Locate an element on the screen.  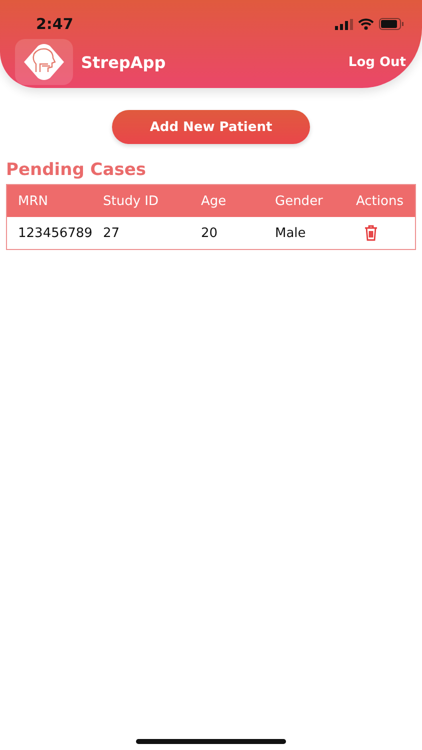
trash-icon is located at coordinates (371, 233).